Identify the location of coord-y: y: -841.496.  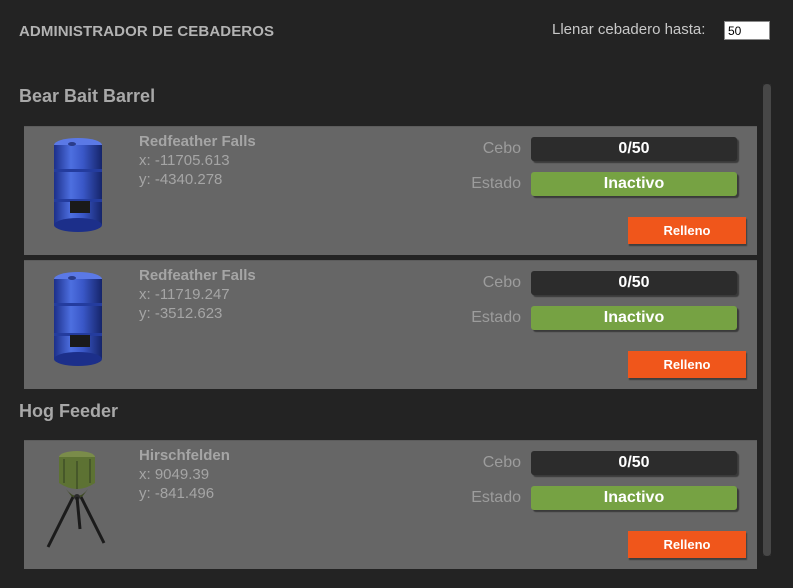
(177, 493).